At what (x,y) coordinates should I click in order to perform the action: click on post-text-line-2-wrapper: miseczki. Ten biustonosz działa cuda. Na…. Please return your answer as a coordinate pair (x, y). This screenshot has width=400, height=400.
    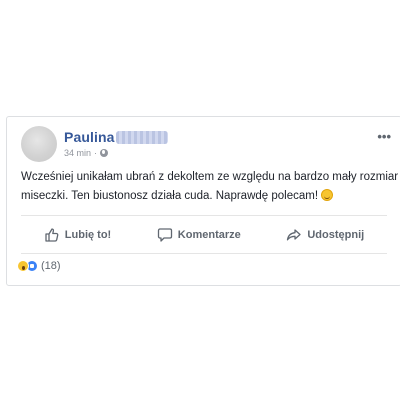
    Looking at the image, I should click on (207, 196).